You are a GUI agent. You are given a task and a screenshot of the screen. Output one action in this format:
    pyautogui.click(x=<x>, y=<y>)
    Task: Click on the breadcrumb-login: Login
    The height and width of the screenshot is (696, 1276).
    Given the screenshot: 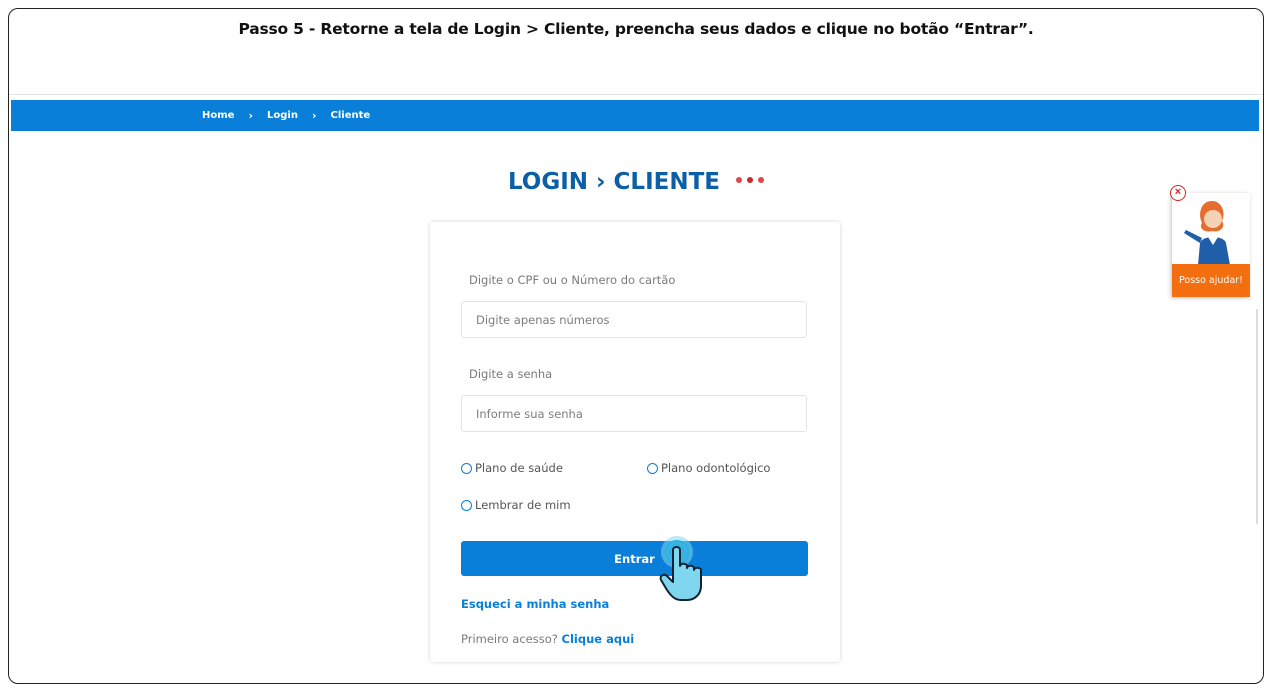 What is the action you would take?
    pyautogui.click(x=282, y=115)
    